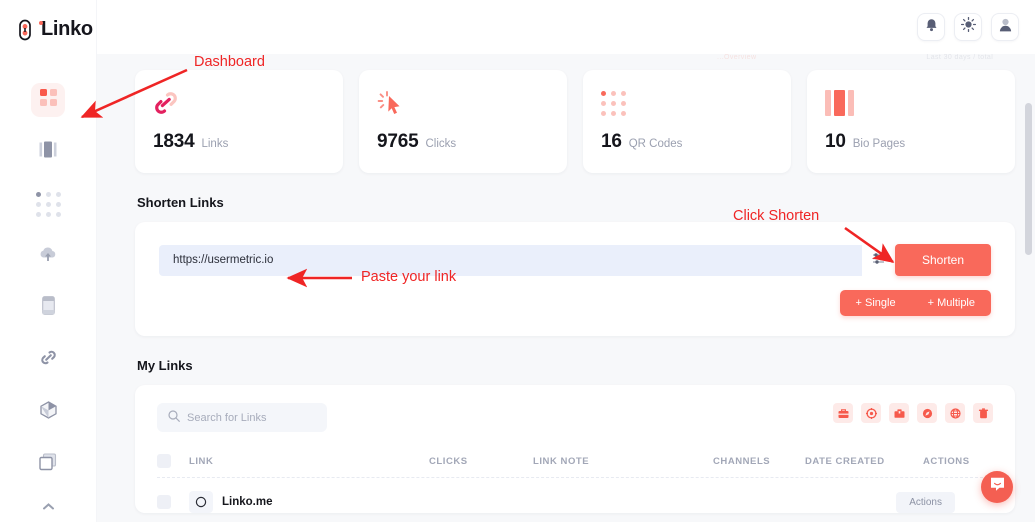 The image size is (1035, 522). I want to click on sidebar-item-links, so click(48, 360).